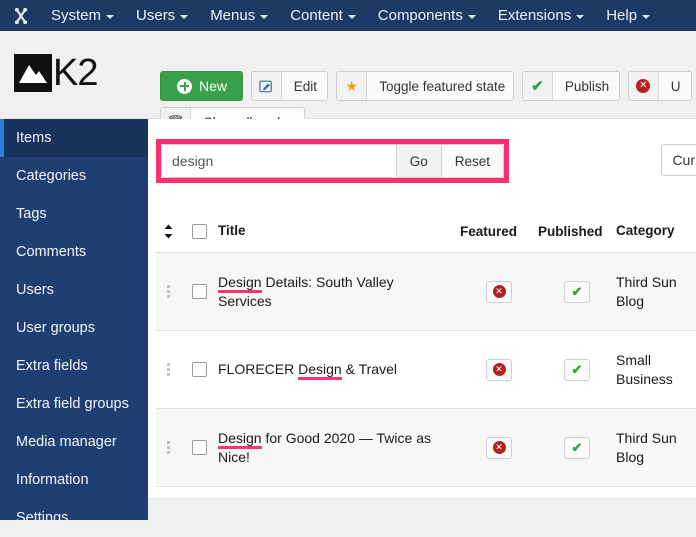  I want to click on item-title: Design Details: South Valley Services, so click(339, 292).